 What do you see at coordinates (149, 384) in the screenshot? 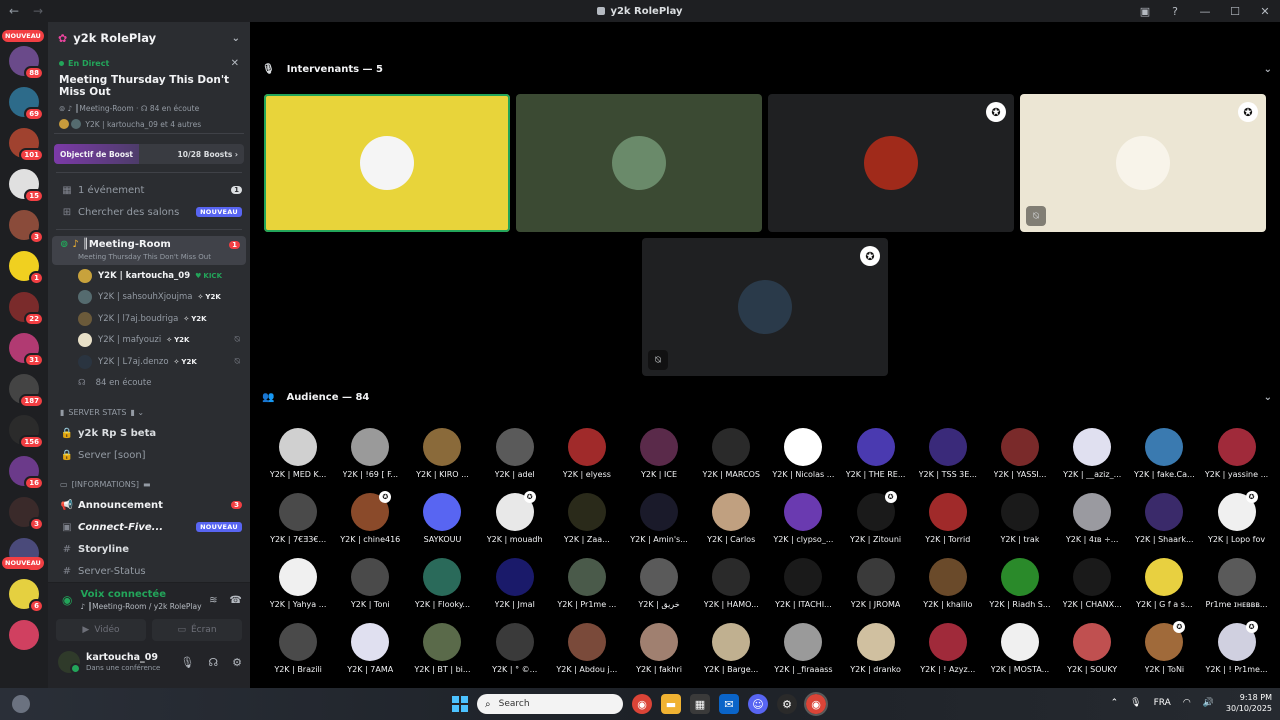
I see `listeners-row: ☊ 84 en écoute` at bounding box center [149, 384].